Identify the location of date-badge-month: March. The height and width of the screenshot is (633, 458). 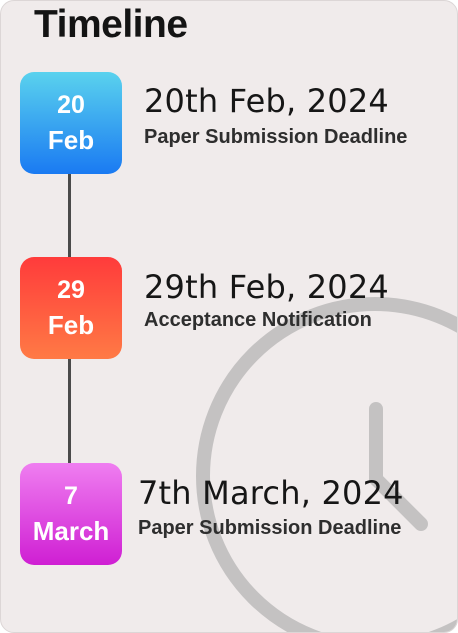
(71, 531).